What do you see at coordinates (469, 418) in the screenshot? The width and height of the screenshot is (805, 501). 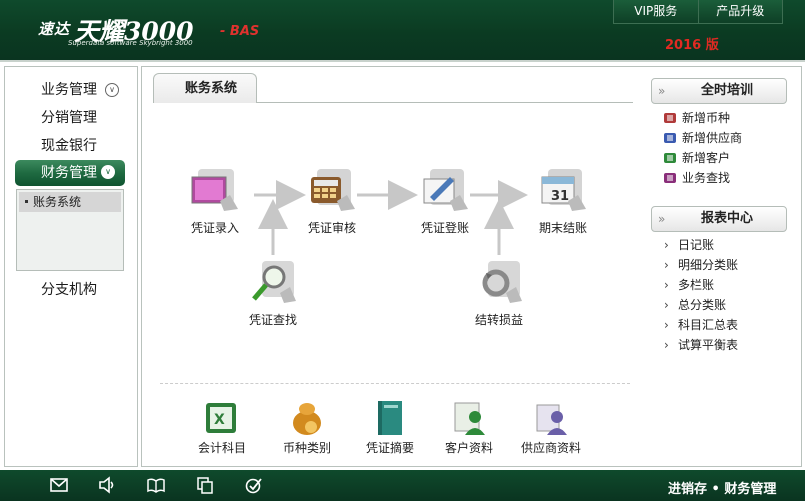 I see `customer-icon` at bounding box center [469, 418].